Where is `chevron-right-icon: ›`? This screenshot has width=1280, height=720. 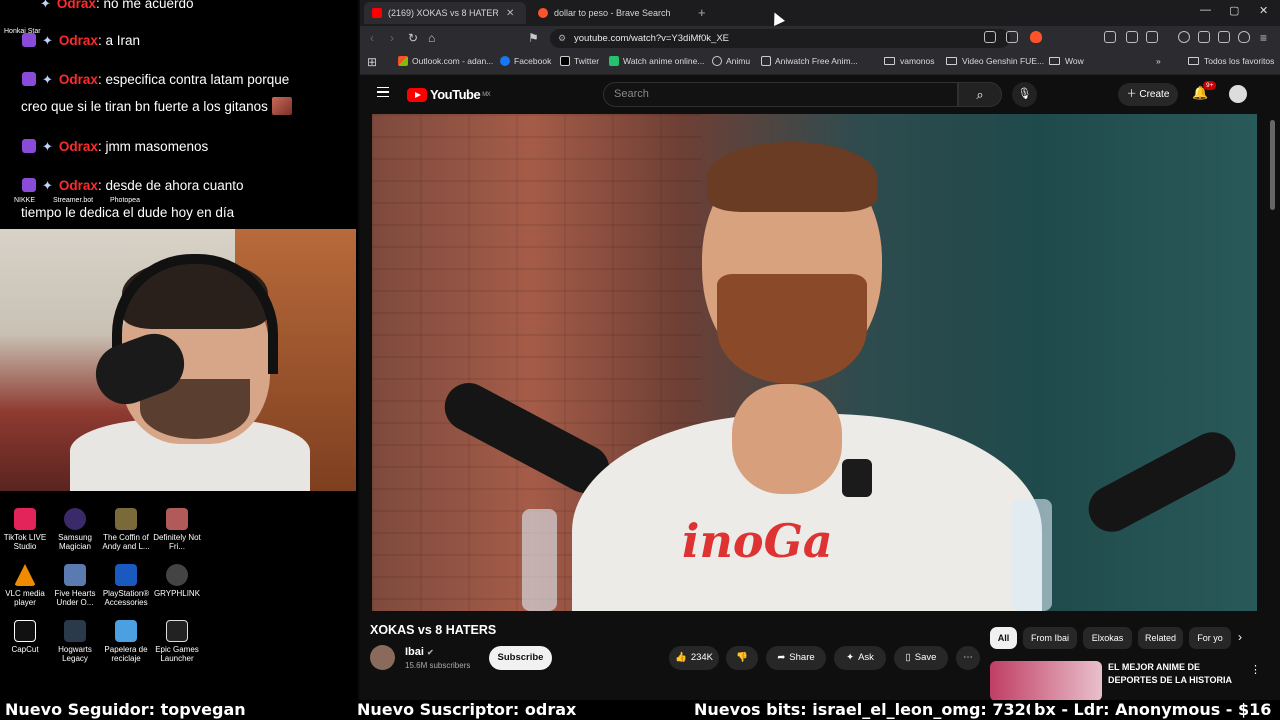
chevron-right-icon: › is located at coordinates (1240, 637).